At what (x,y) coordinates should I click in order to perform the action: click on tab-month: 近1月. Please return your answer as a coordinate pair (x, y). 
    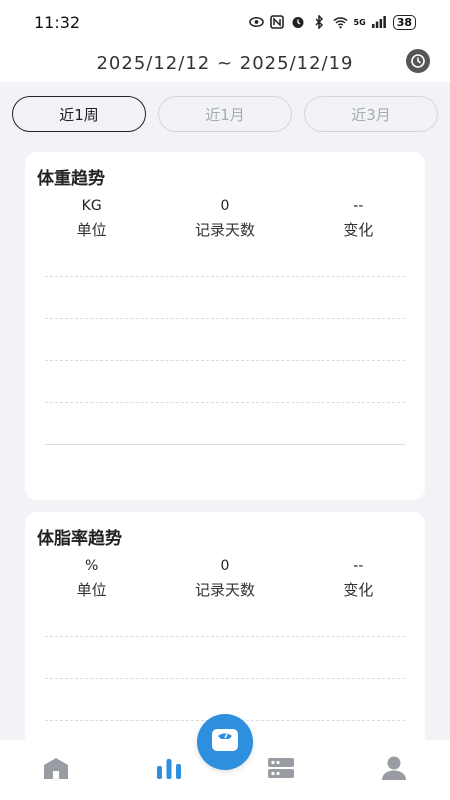
    Looking at the image, I should click on (225, 114).